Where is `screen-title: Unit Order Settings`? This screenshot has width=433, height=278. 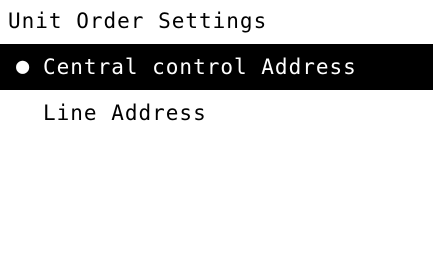
screen-title: Unit Order Settings is located at coordinates (138, 21).